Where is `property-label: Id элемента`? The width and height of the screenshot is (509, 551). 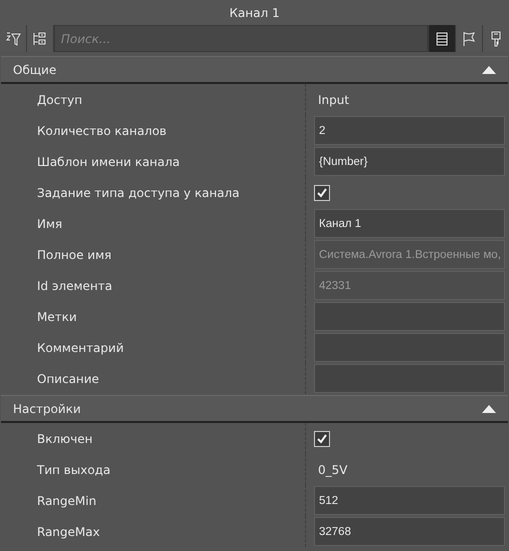 property-label: Id элемента is located at coordinates (74, 285).